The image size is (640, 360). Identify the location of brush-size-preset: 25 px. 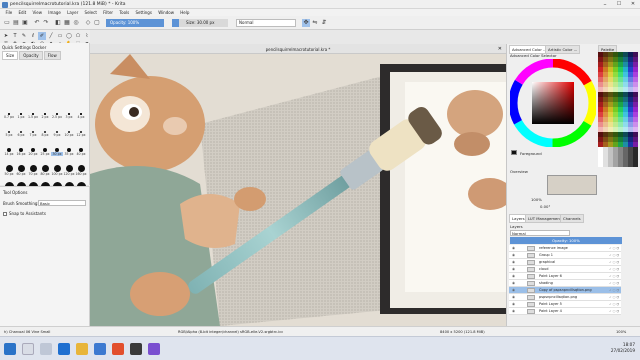
(45, 153).